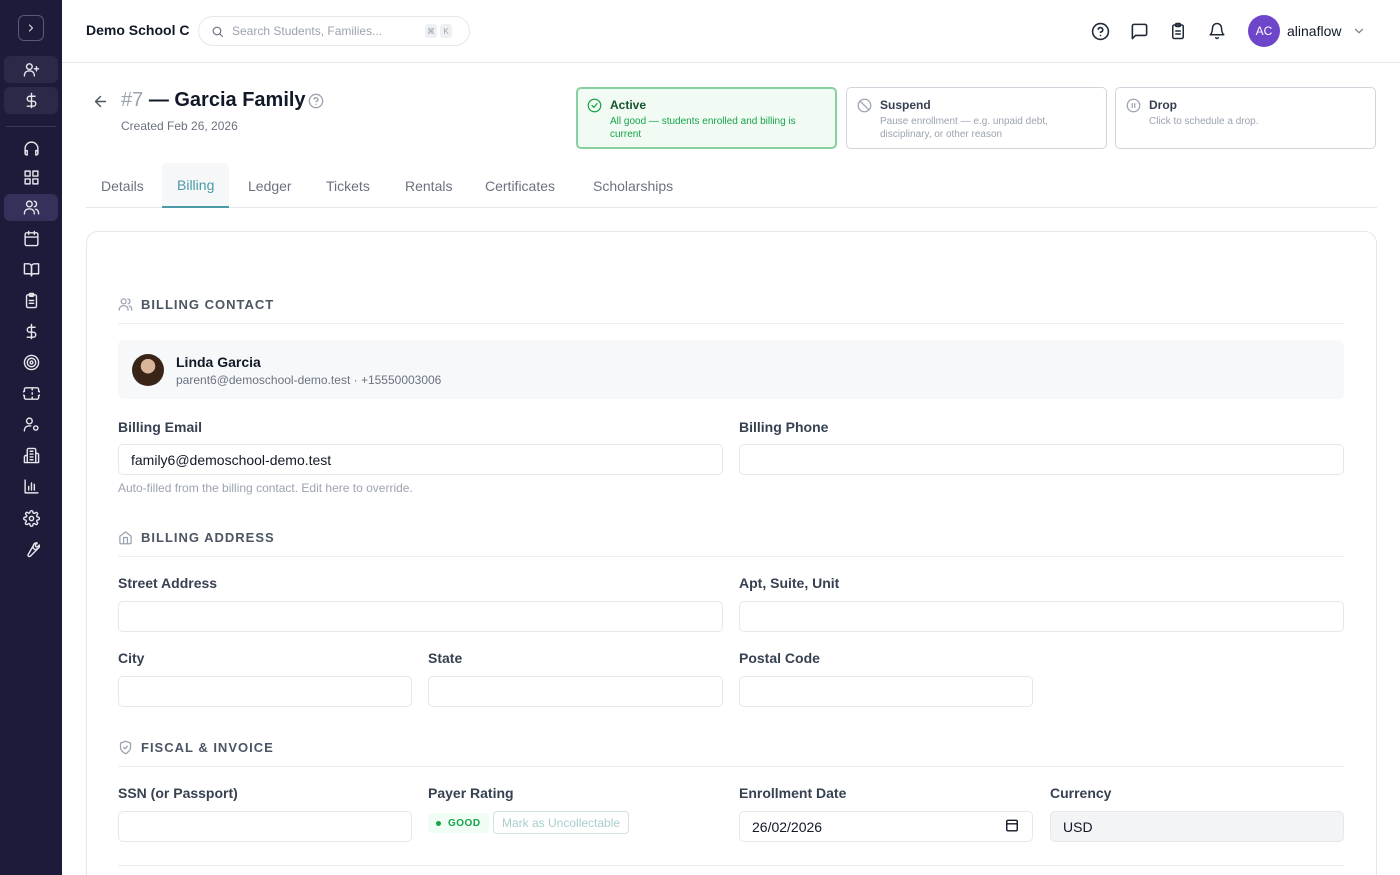 The image size is (1400, 875). I want to click on sidebar-item-families, so click(31, 207).